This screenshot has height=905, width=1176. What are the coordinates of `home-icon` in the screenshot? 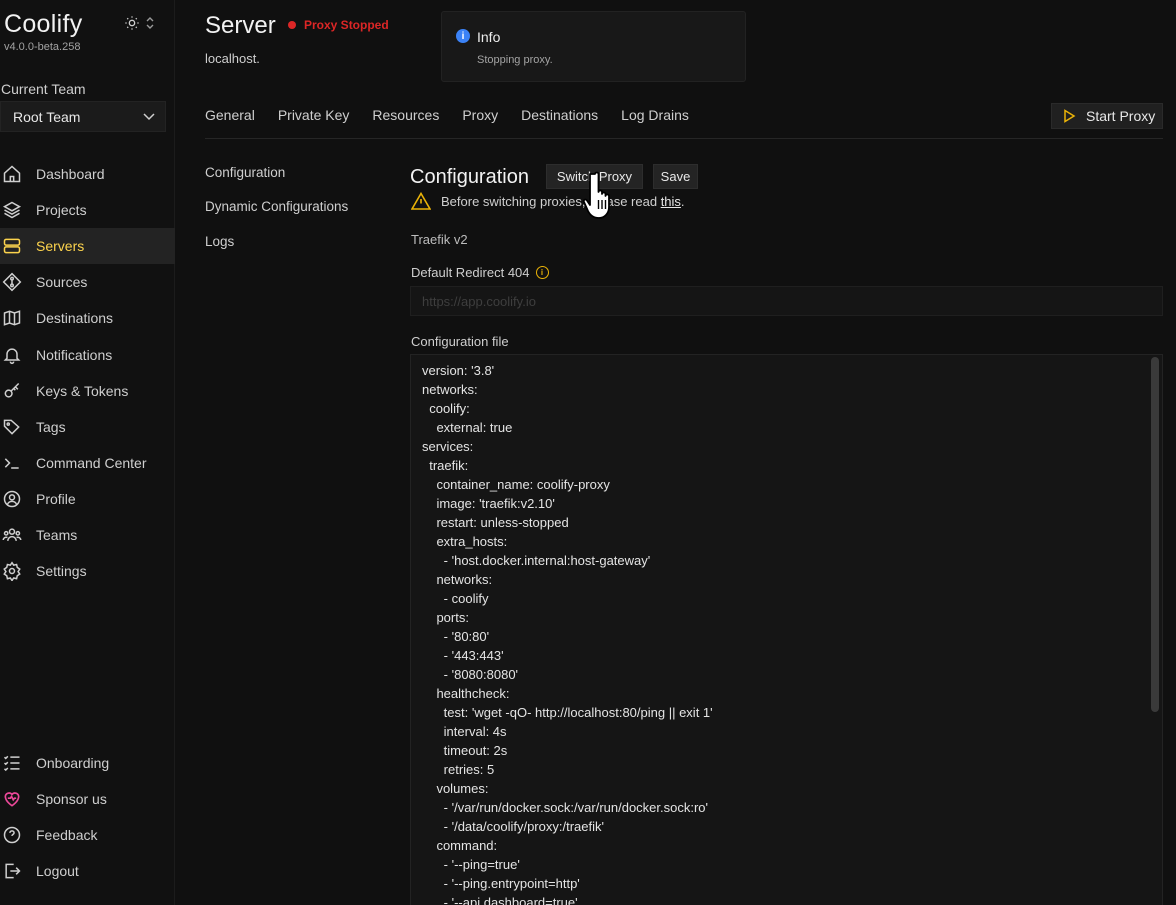 It's located at (12, 174).